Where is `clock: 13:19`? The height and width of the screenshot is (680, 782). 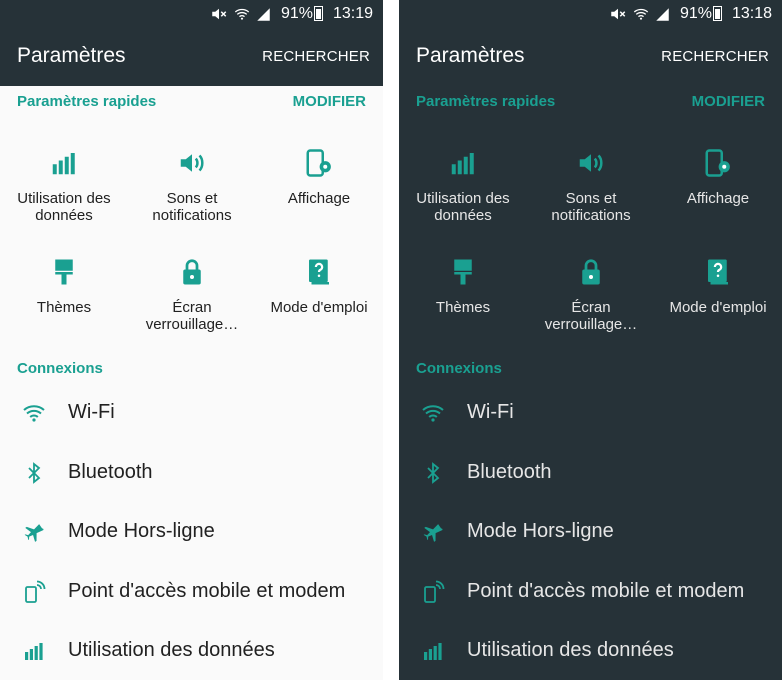 clock: 13:19 is located at coordinates (352, 13).